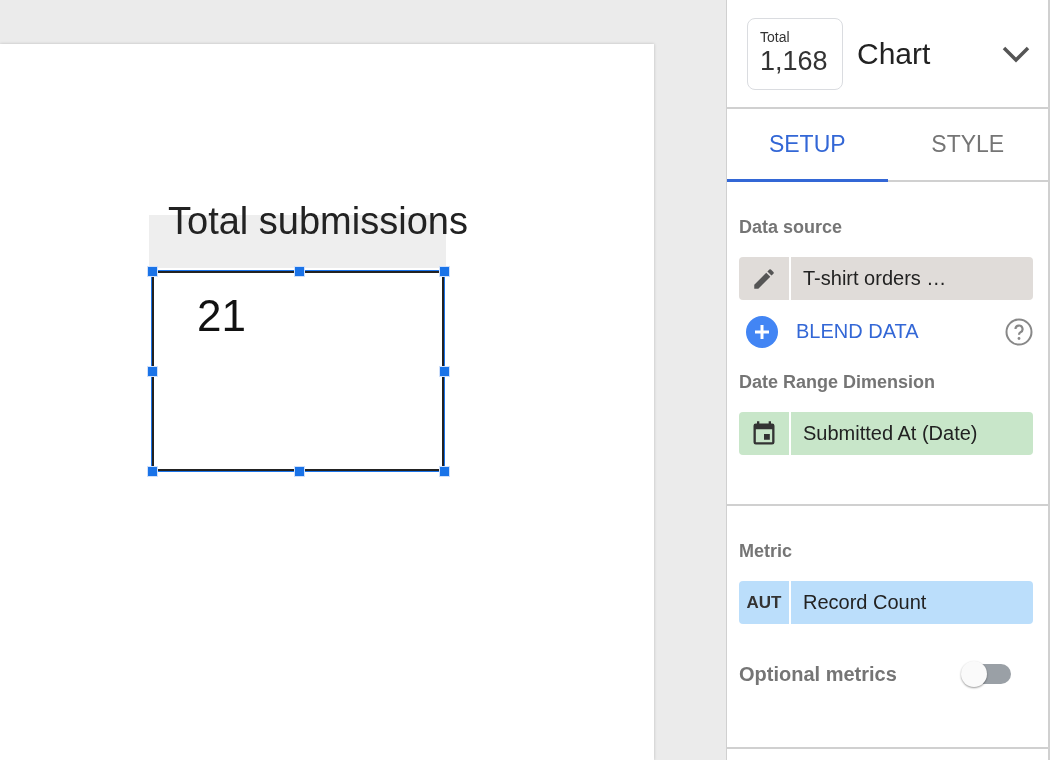 The image size is (1050, 760). What do you see at coordinates (912, 602) in the screenshot?
I see `field-chip: Record Count` at bounding box center [912, 602].